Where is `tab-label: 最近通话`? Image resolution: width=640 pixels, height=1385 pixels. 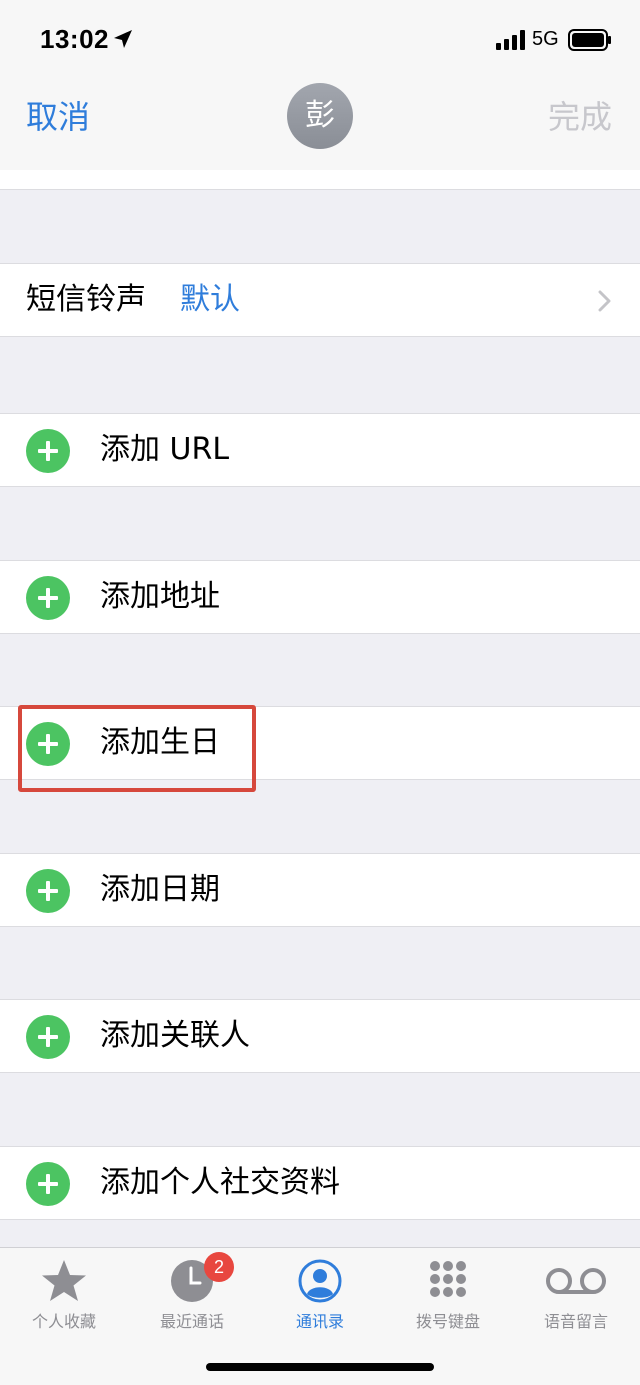 tab-label: 最近通话 is located at coordinates (191, 1321).